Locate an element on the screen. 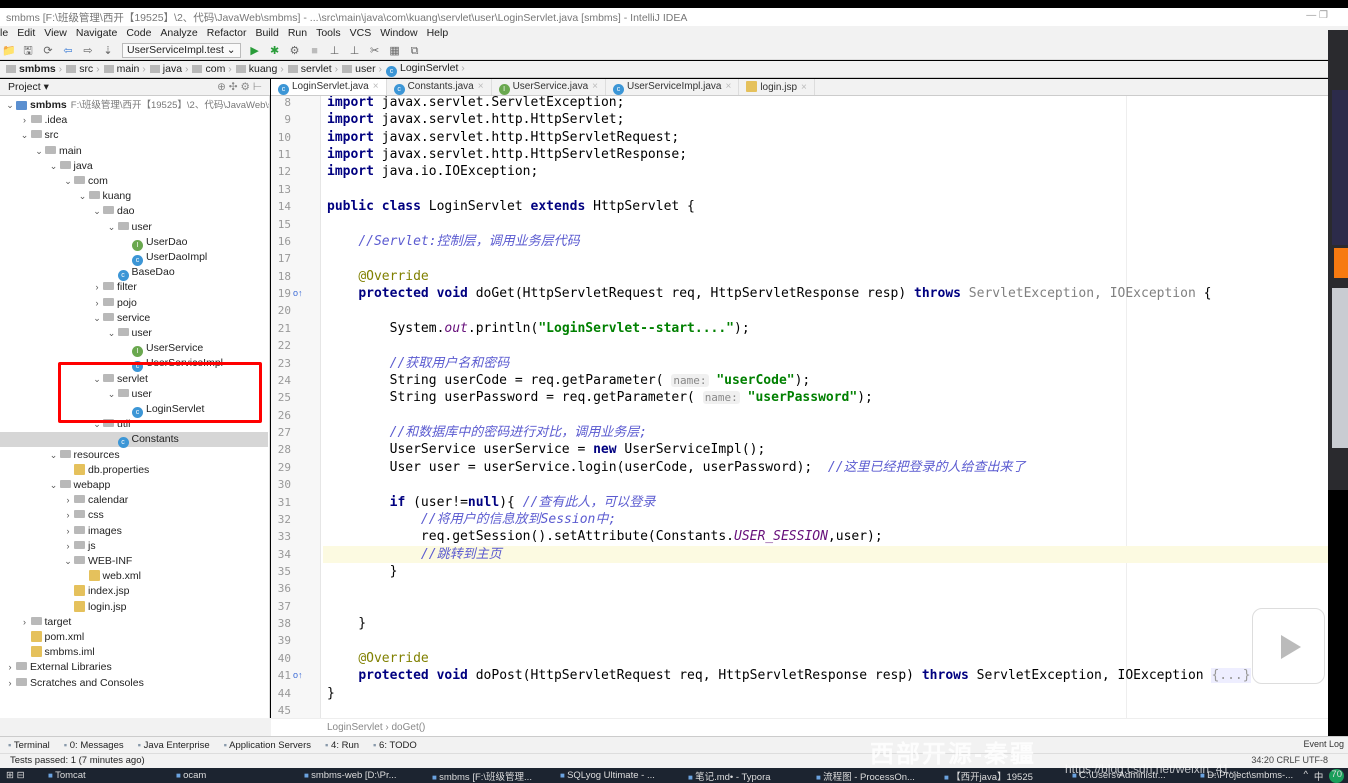 This screenshot has width=1348, height=783. tree-item: c BaseDao is located at coordinates (134, 273).